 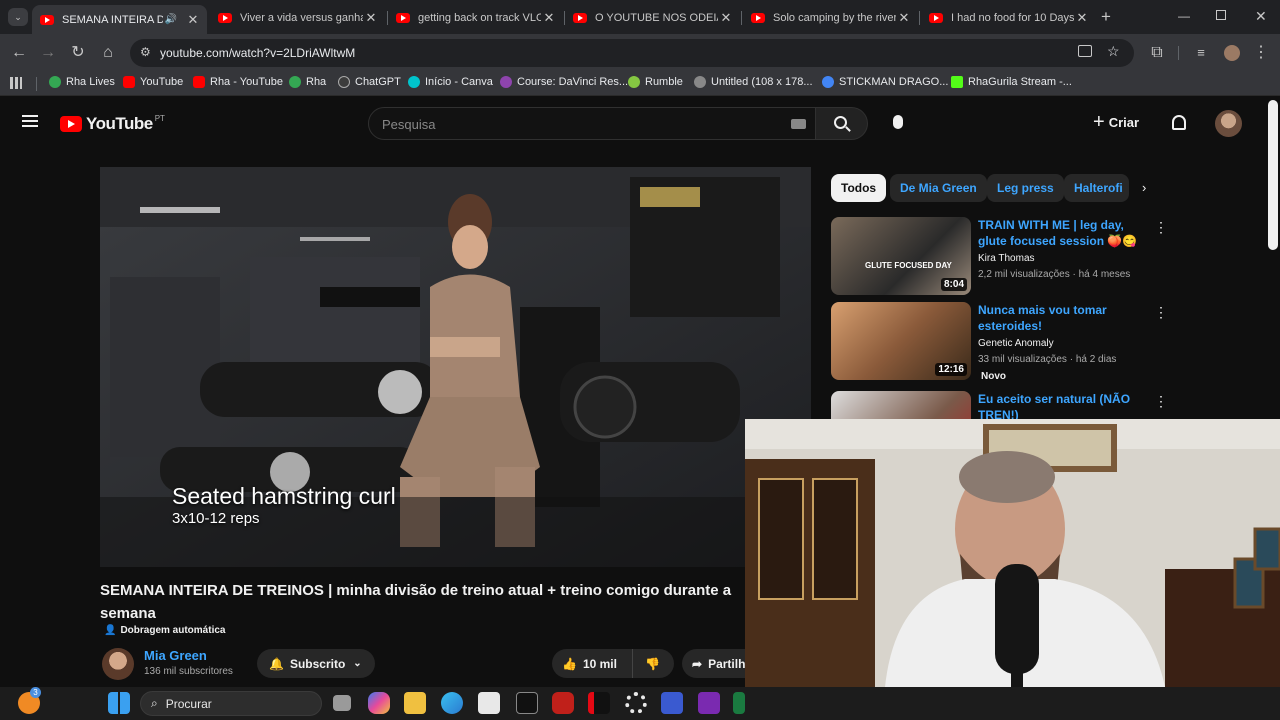 What do you see at coordinates (655, 82) in the screenshot?
I see `bookmark-item: Rumble` at bounding box center [655, 82].